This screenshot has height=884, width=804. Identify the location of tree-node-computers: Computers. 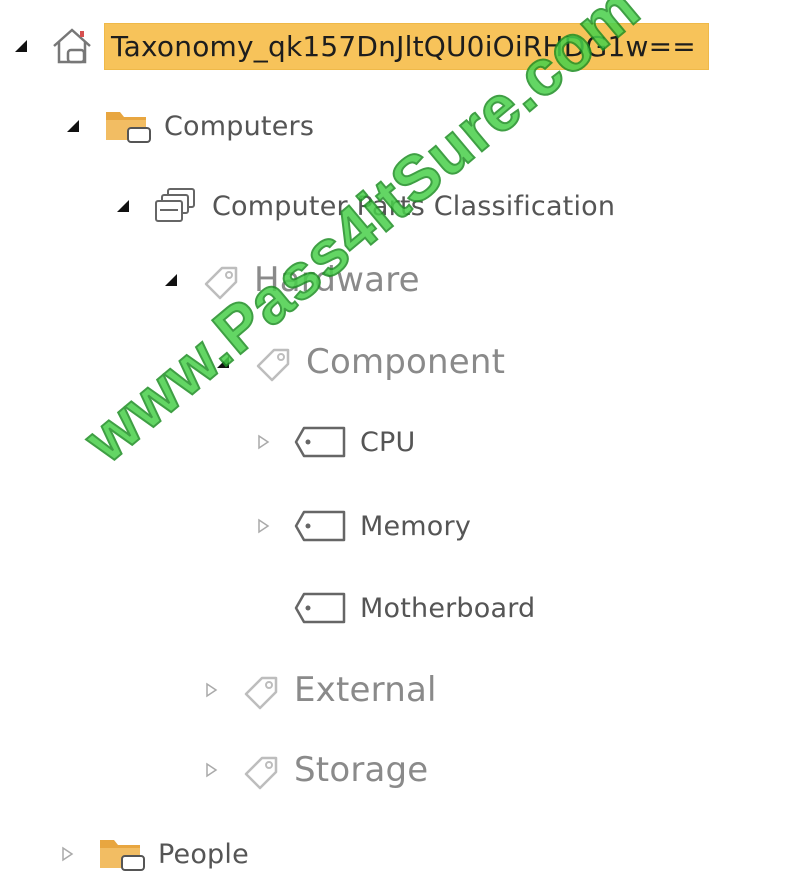
(188, 126).